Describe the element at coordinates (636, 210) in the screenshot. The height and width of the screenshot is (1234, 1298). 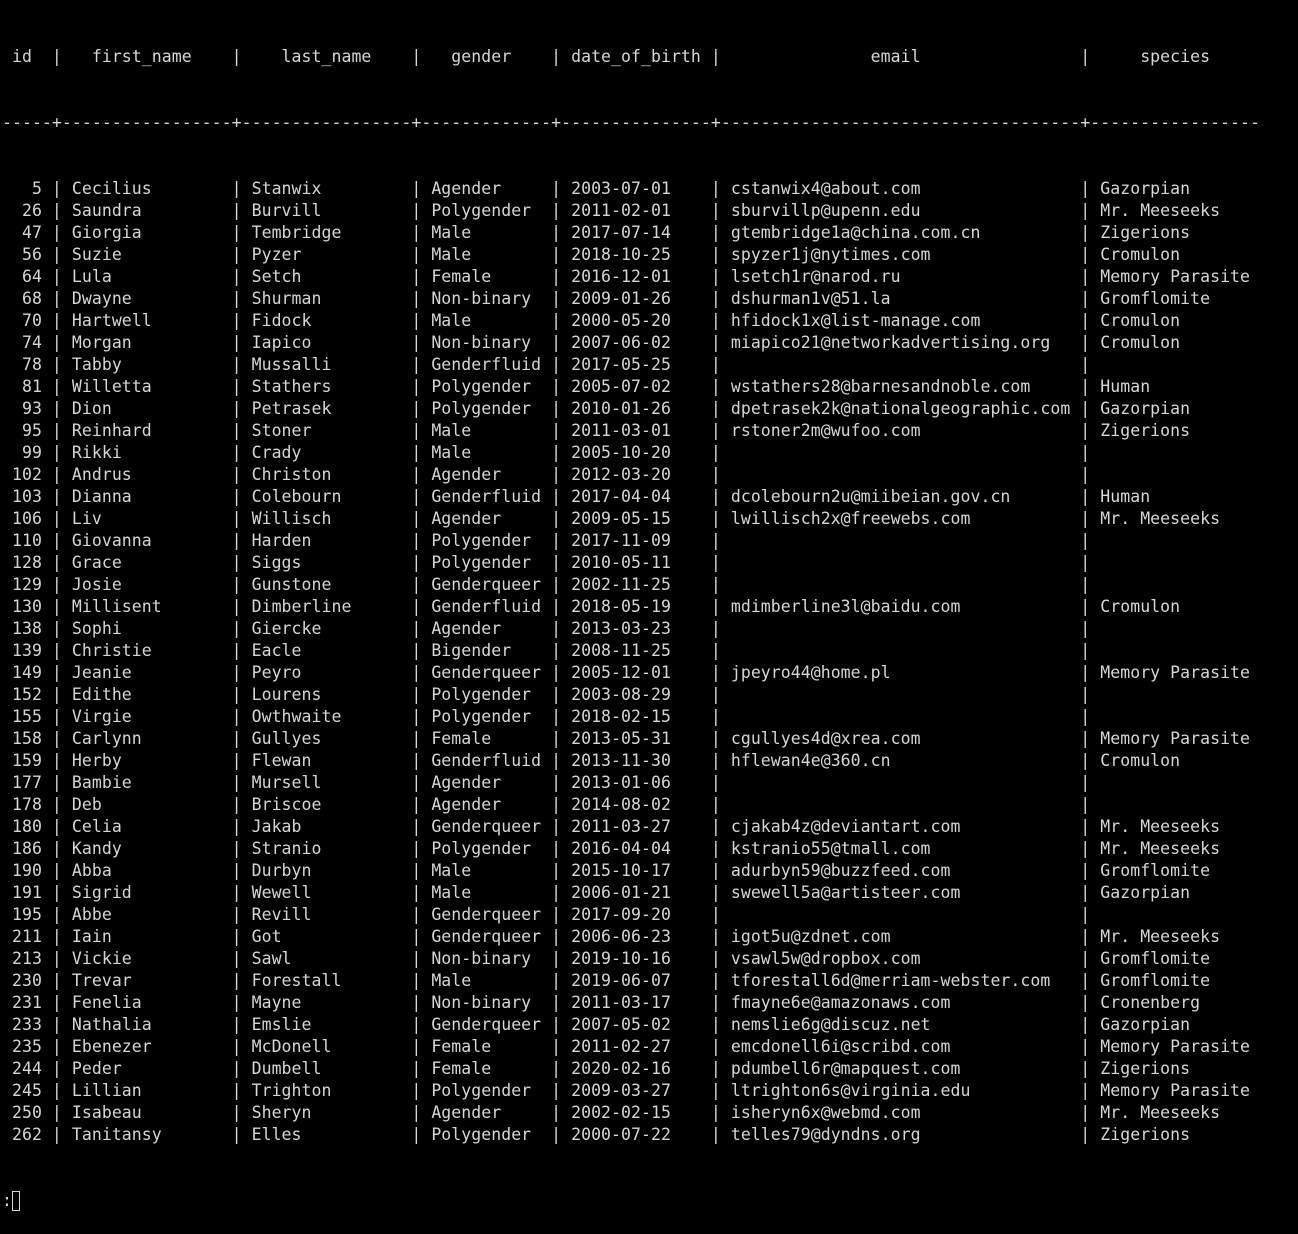
I see `cell-date-of-birth: 2011-02-01` at that location.